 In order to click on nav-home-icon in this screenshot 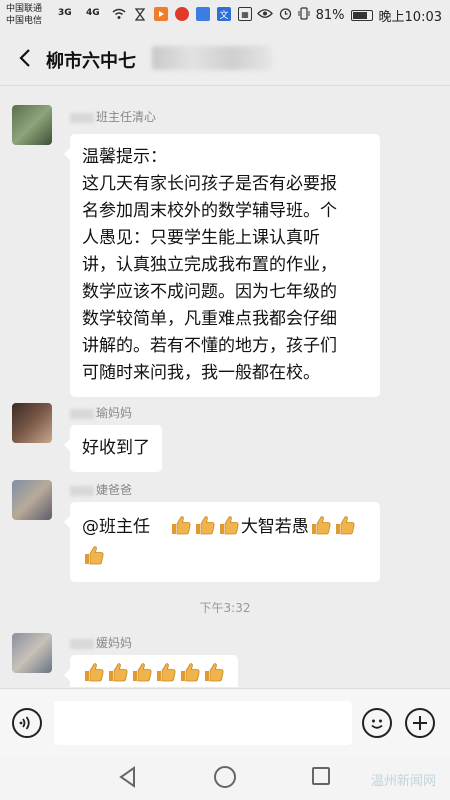, I will do `click(225, 777)`.